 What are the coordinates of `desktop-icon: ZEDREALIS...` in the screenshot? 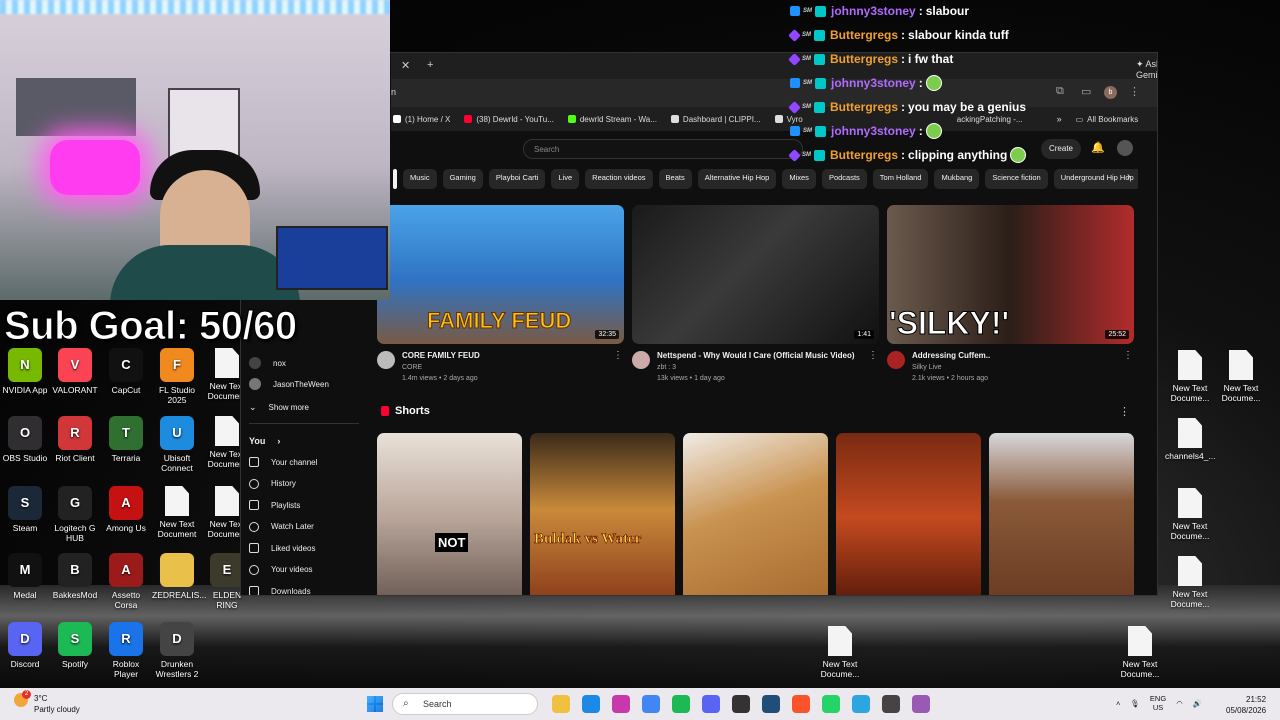 It's located at (179, 576).